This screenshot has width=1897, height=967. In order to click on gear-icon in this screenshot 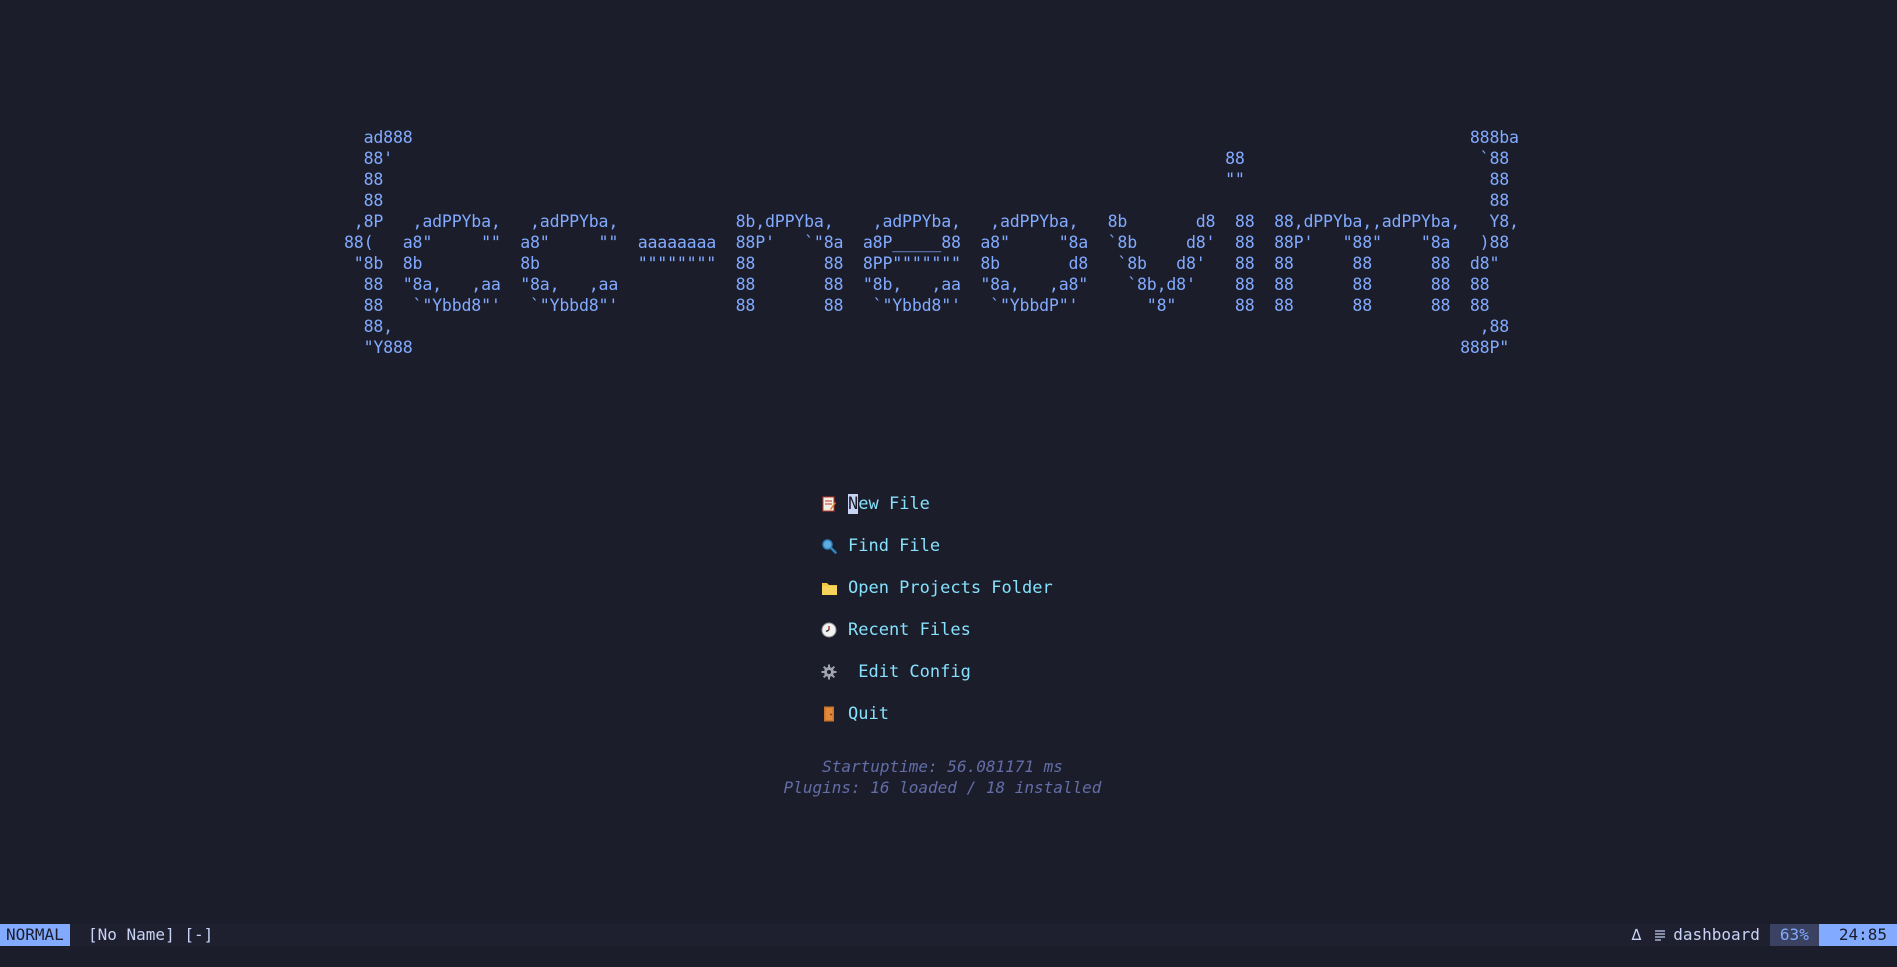, I will do `click(829, 672)`.